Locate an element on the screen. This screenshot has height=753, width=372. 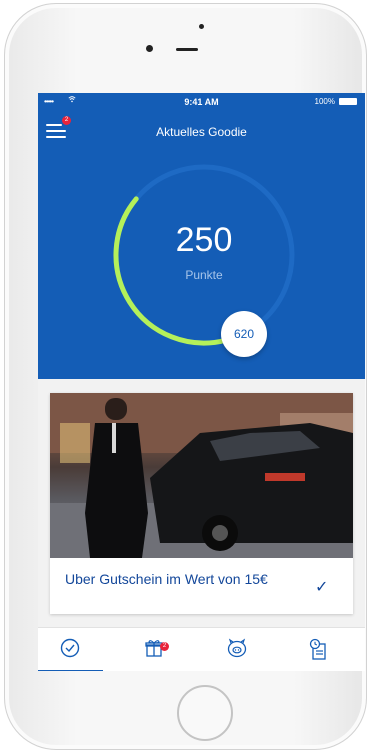
history-document-icon is located at coordinates (317, 649).